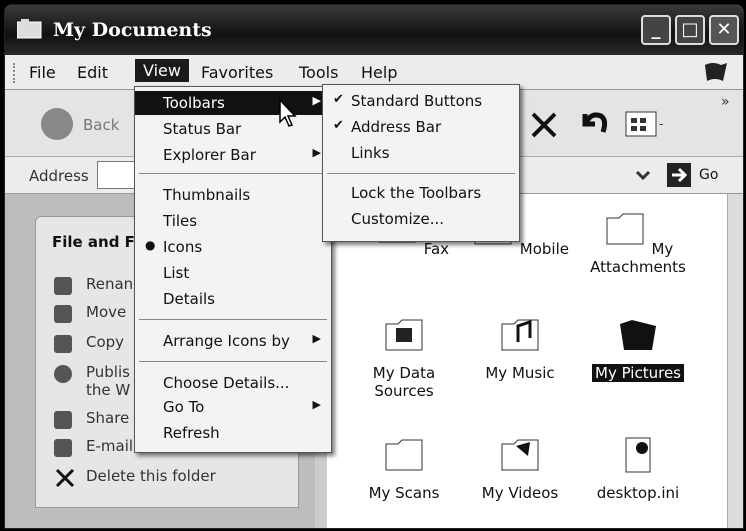  Describe the element at coordinates (118, 175) in the screenshot. I see `address-field` at that location.